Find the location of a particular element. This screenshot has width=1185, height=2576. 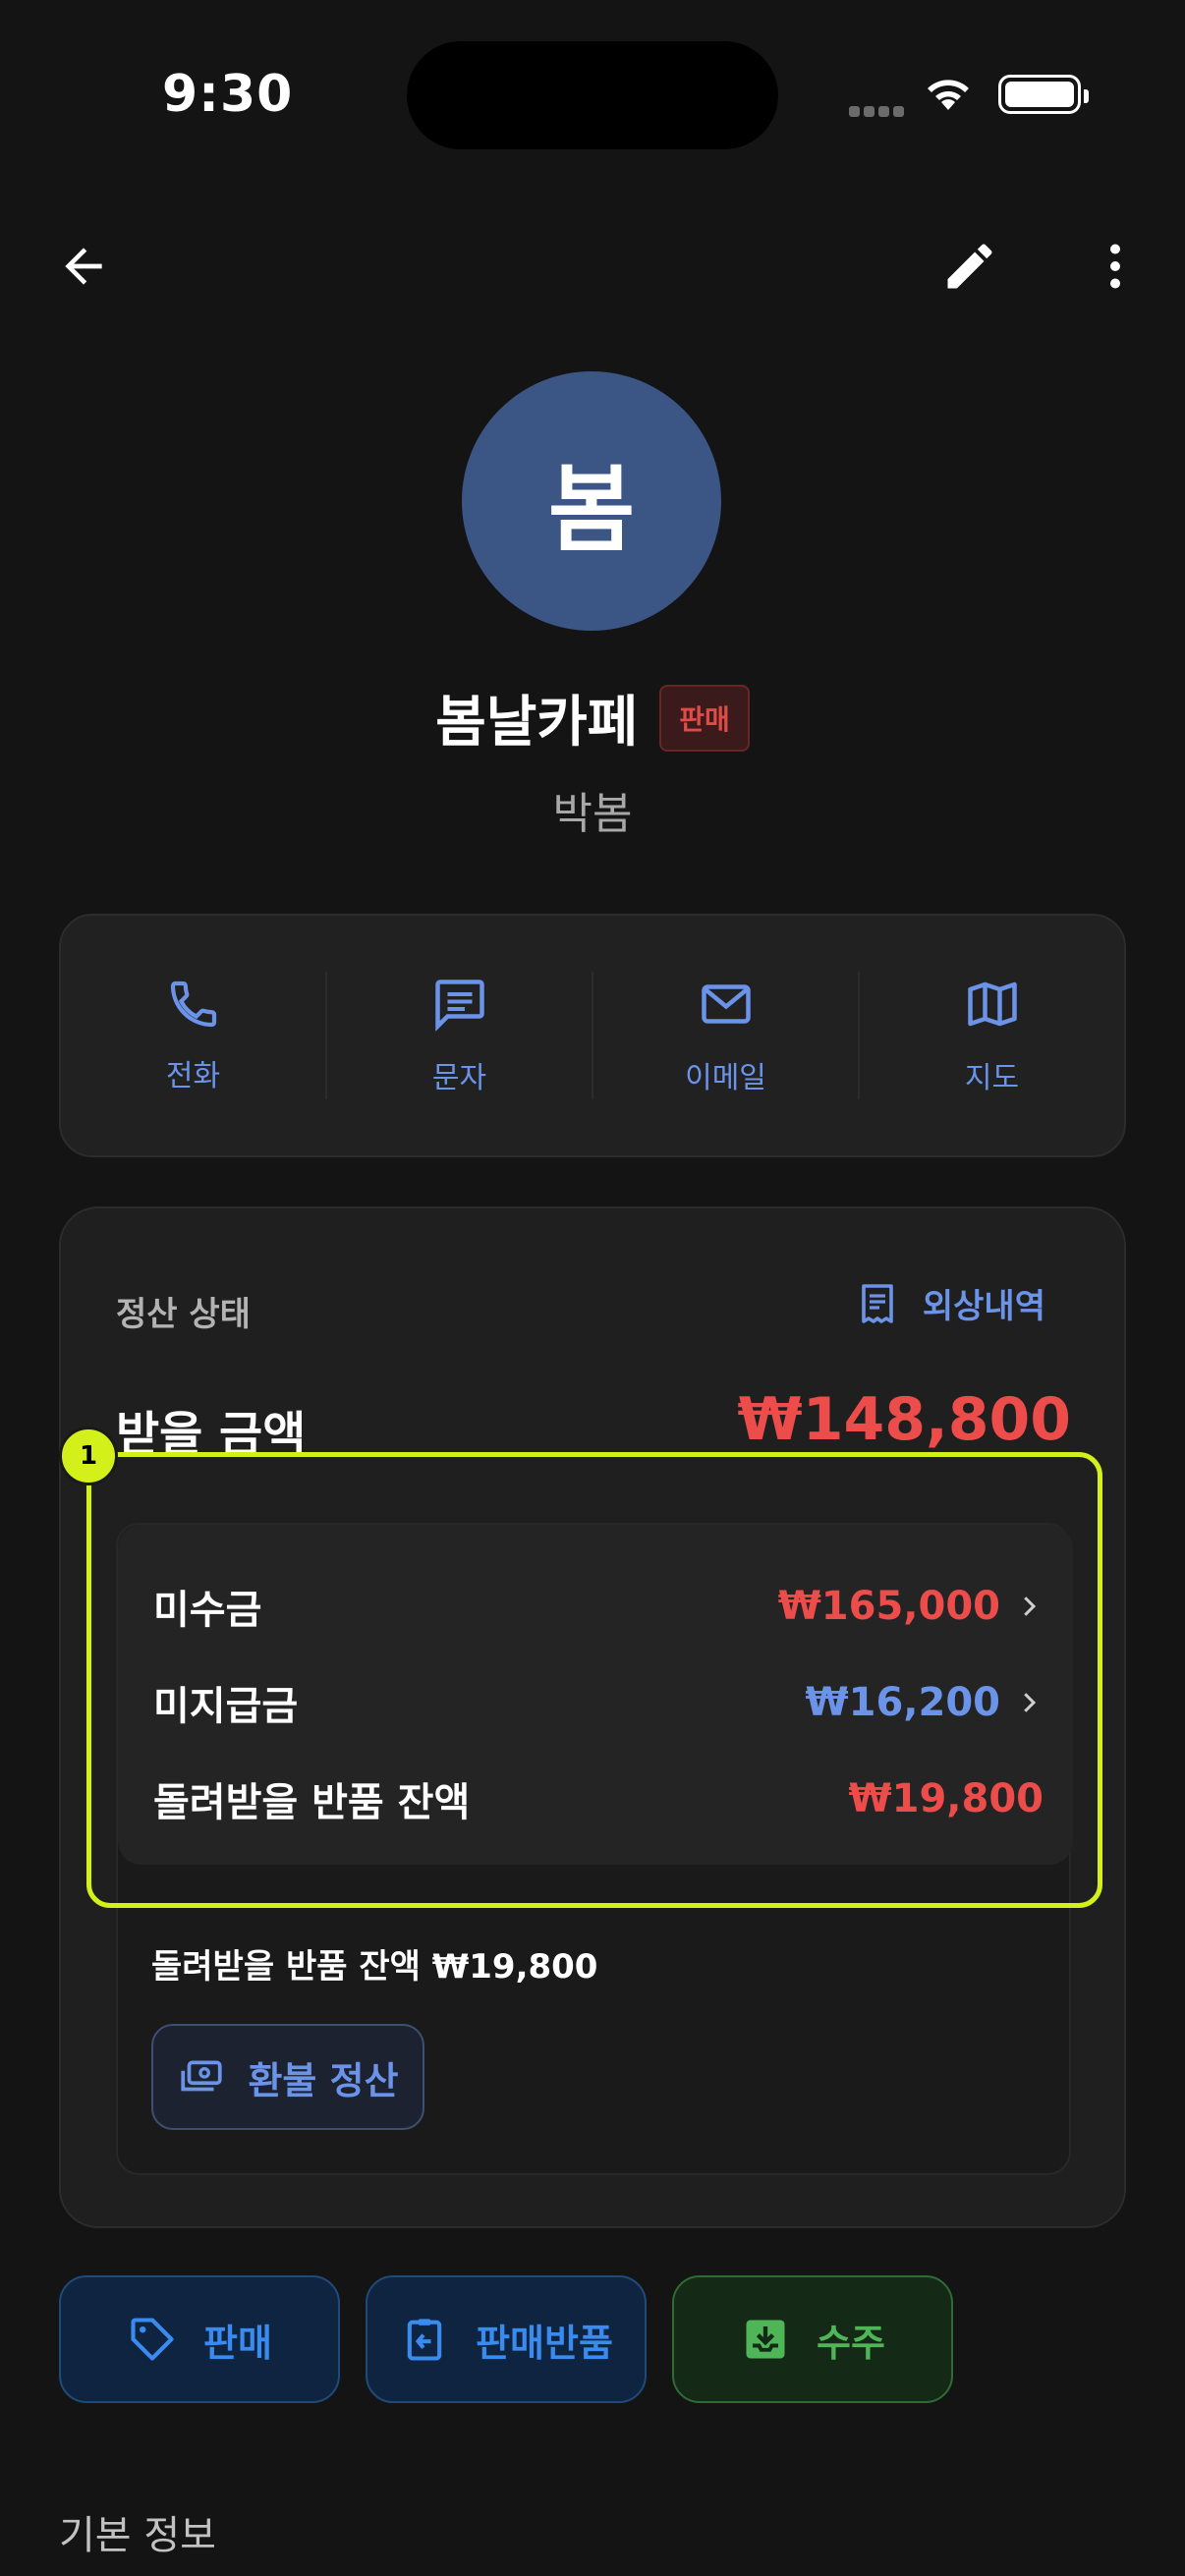

message-label: 문자 is located at coordinates (459, 1078).